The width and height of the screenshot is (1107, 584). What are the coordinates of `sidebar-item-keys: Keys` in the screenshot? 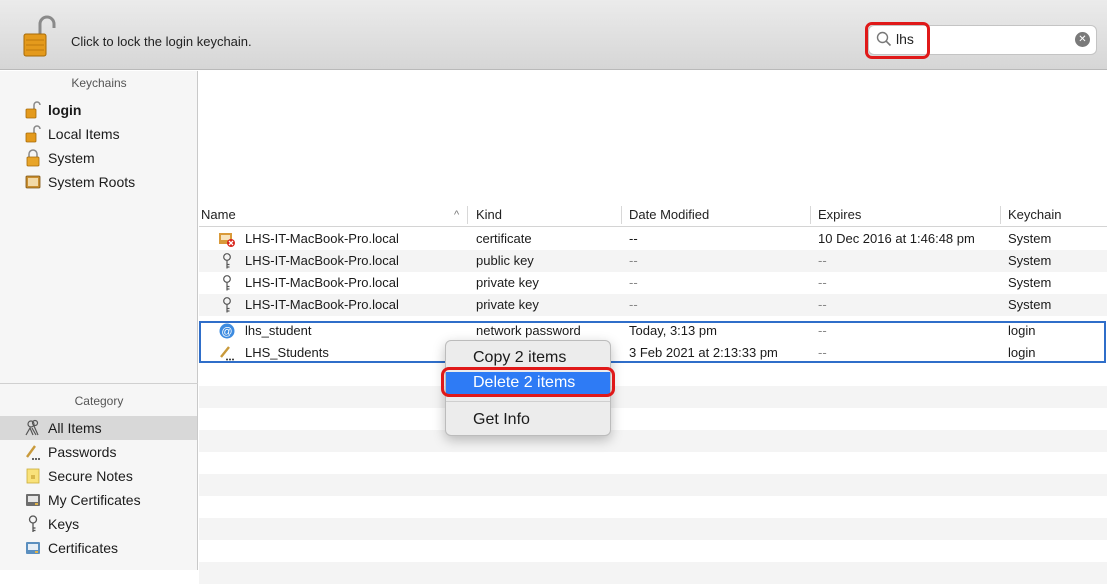 It's located at (98, 524).